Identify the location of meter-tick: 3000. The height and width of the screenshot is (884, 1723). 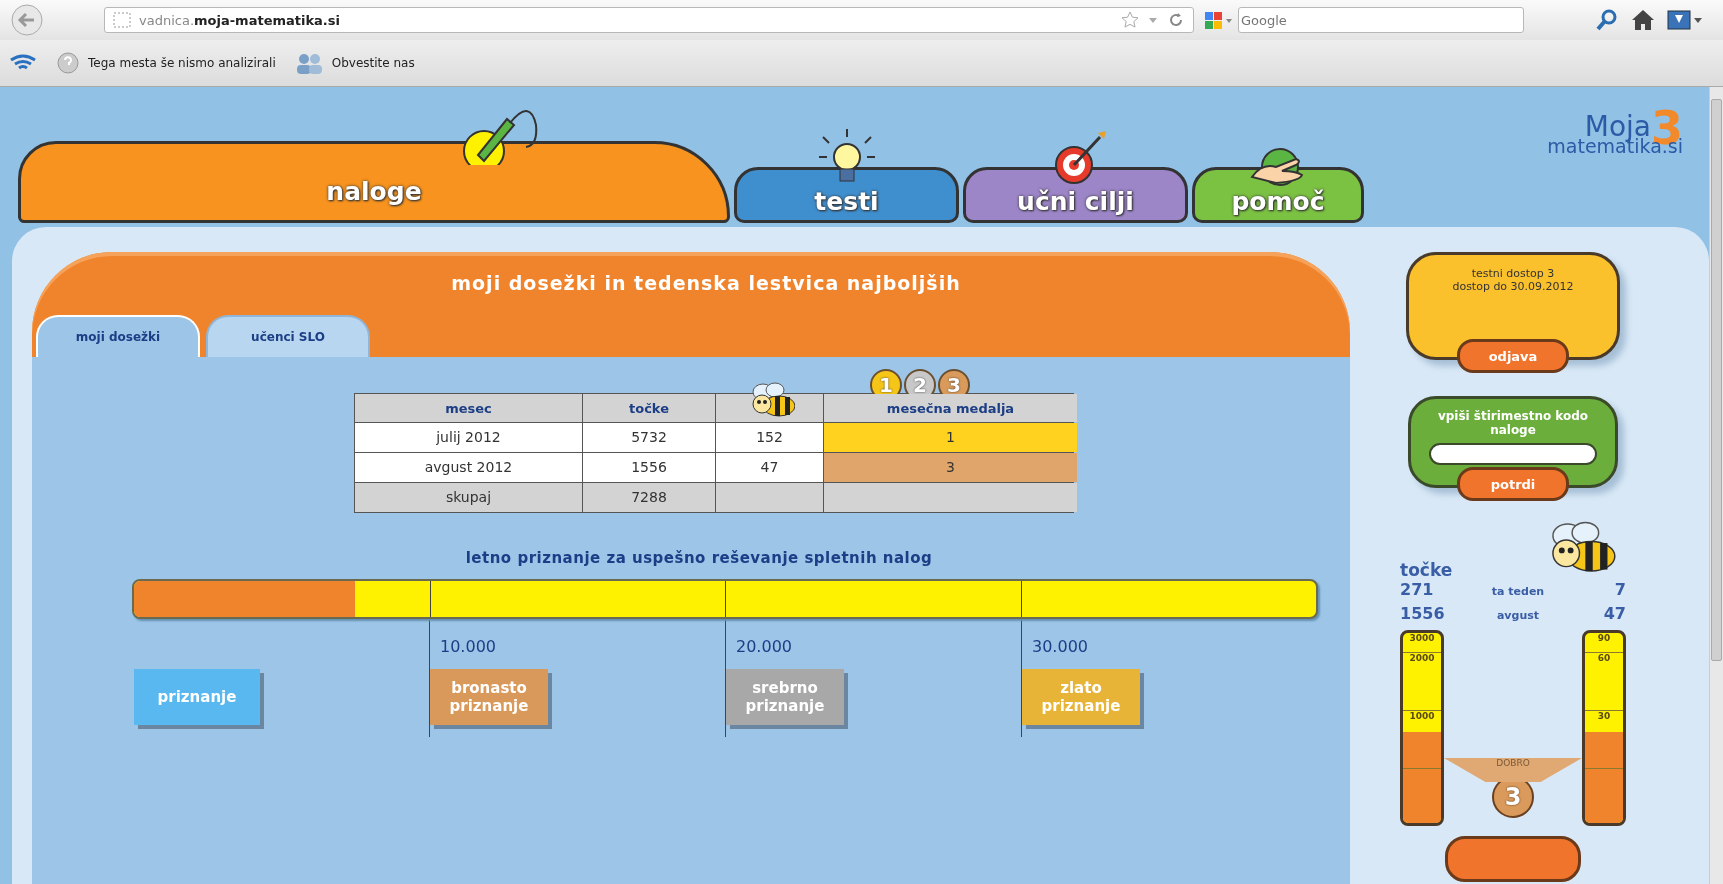
(1422, 638).